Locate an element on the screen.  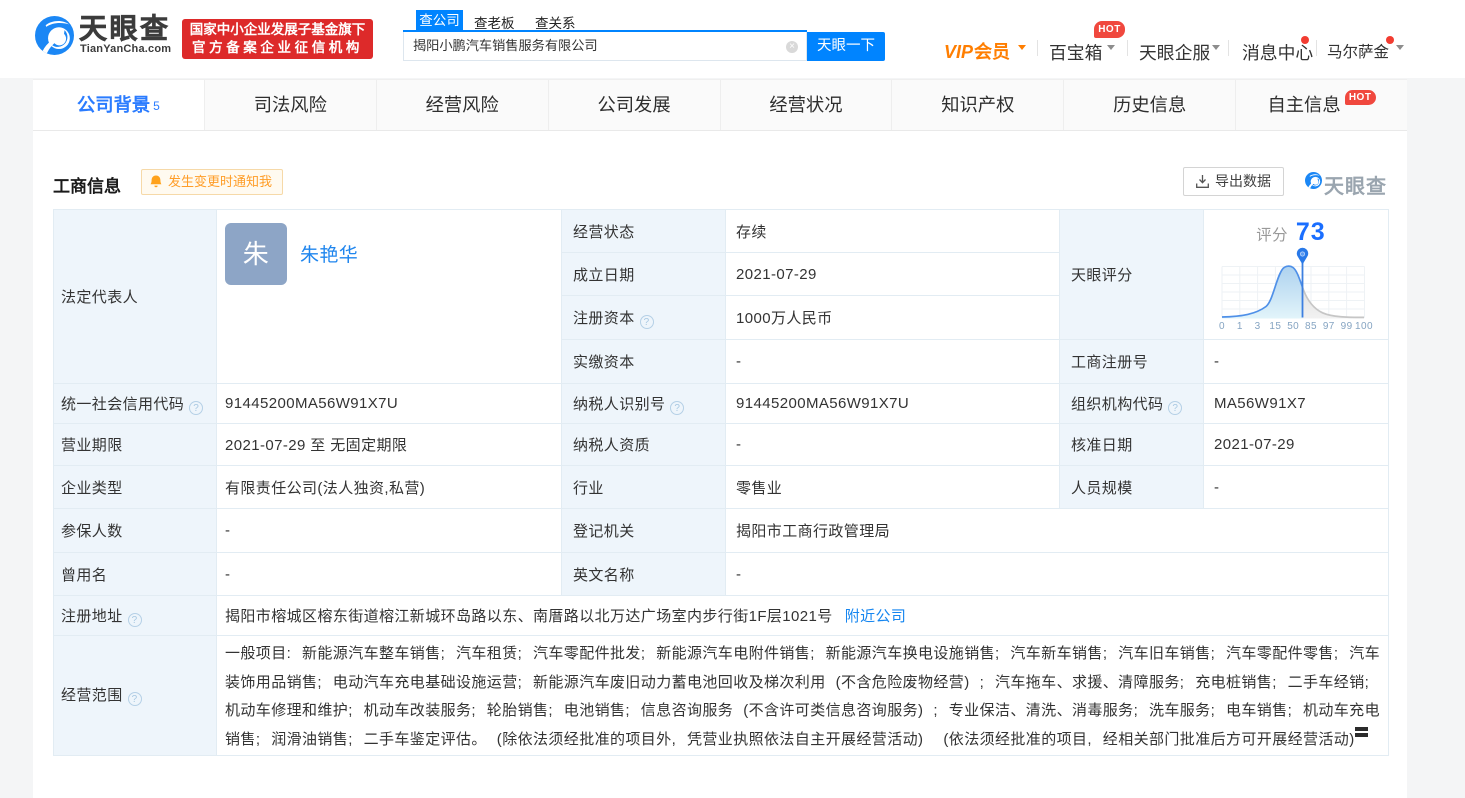
svg-text: 97 is located at coordinates (1329, 326).